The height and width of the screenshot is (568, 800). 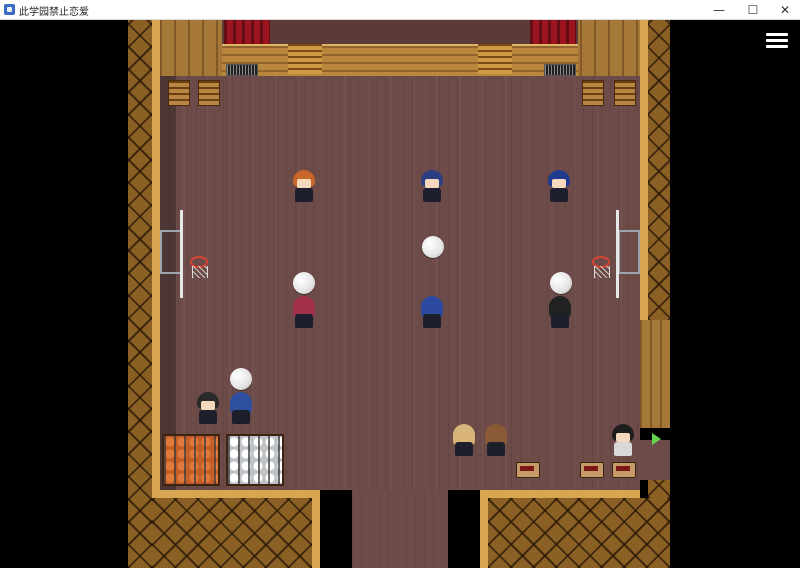 What do you see at coordinates (168, 283) in the screenshot?
I see `left-wall-shadow` at bounding box center [168, 283].